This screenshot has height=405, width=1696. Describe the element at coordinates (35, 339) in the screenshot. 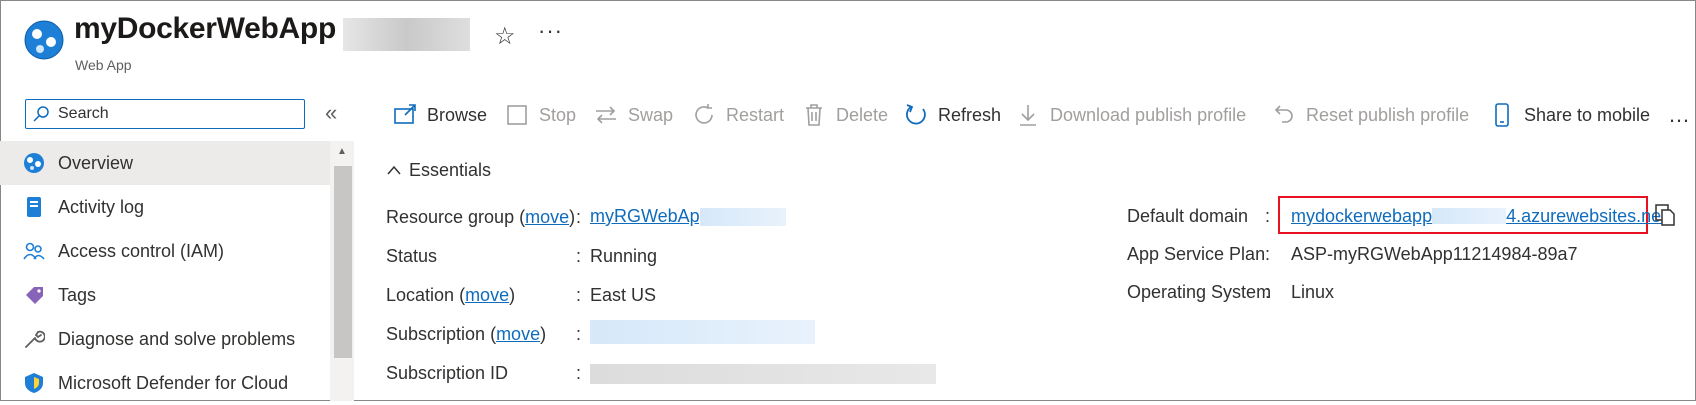

I see `wrench-icon` at that location.